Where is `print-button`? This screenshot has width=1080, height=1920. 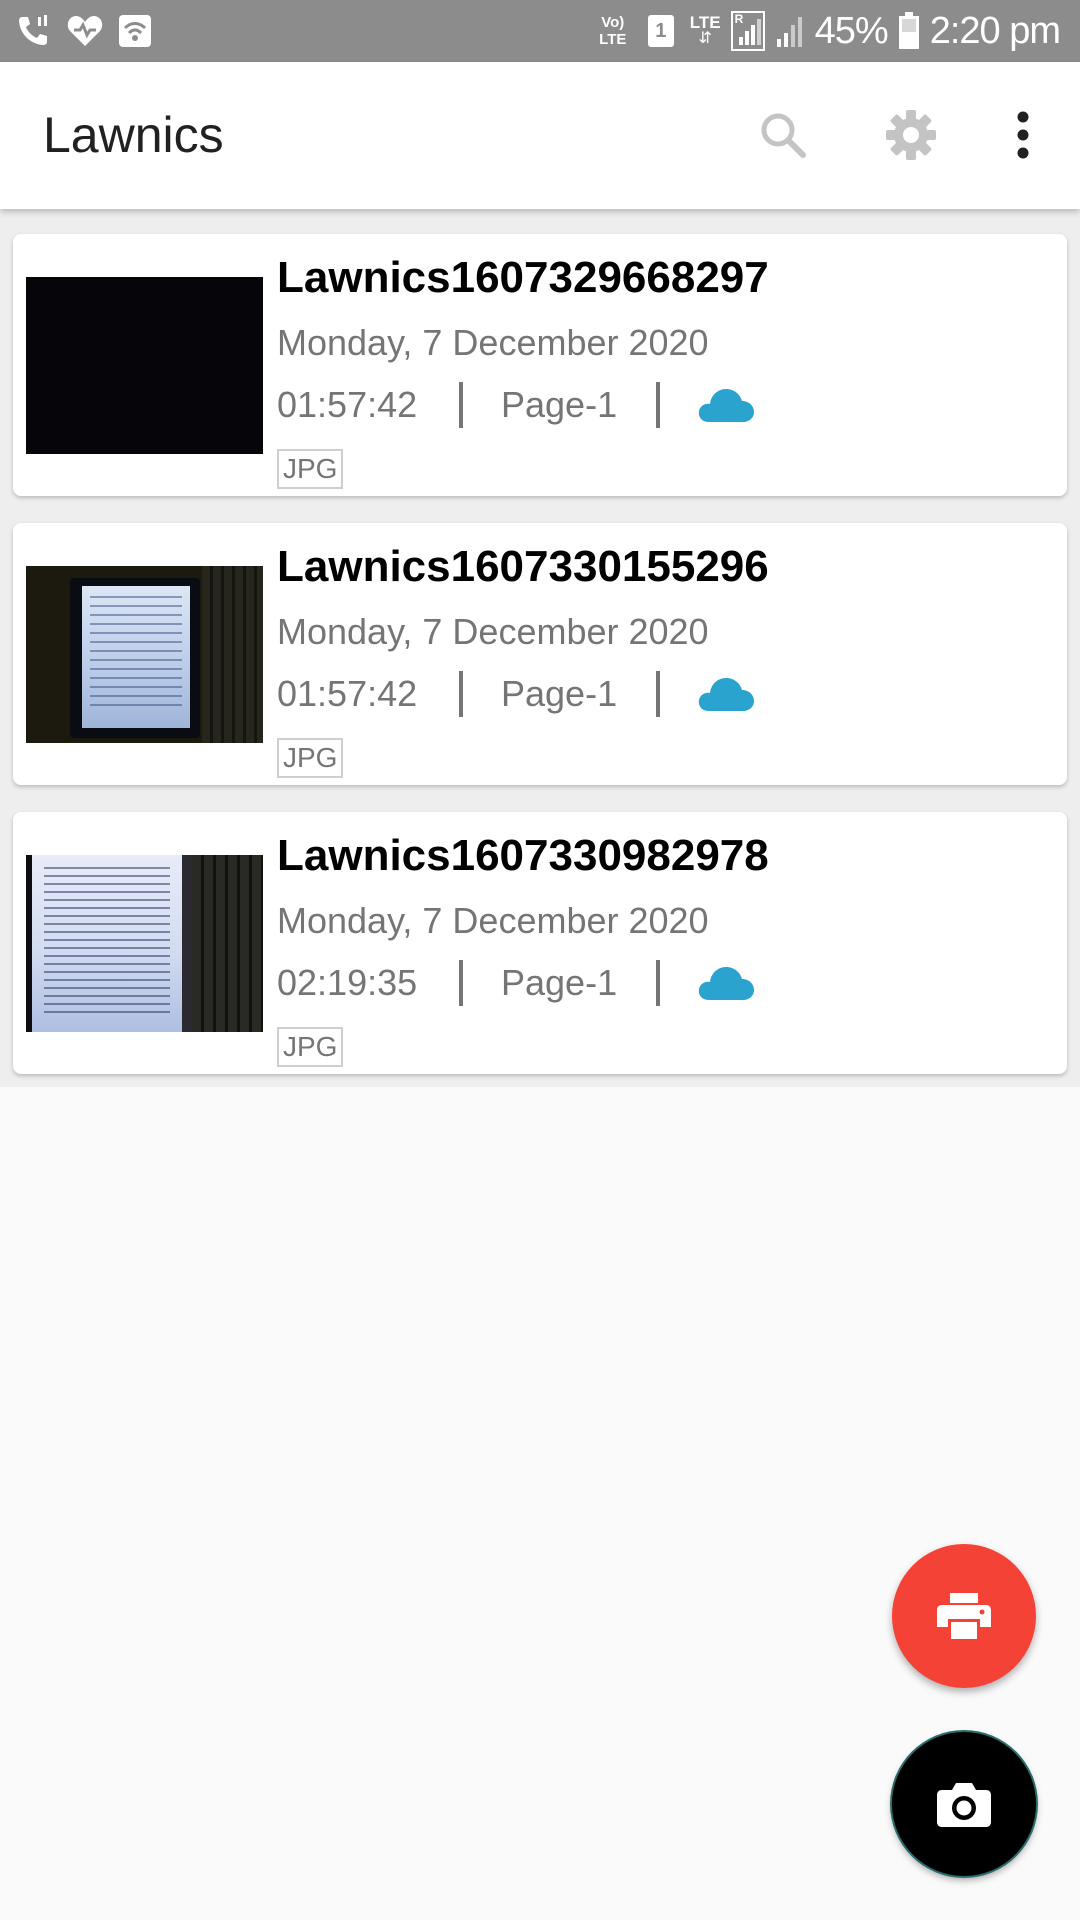
print-button is located at coordinates (964, 1616).